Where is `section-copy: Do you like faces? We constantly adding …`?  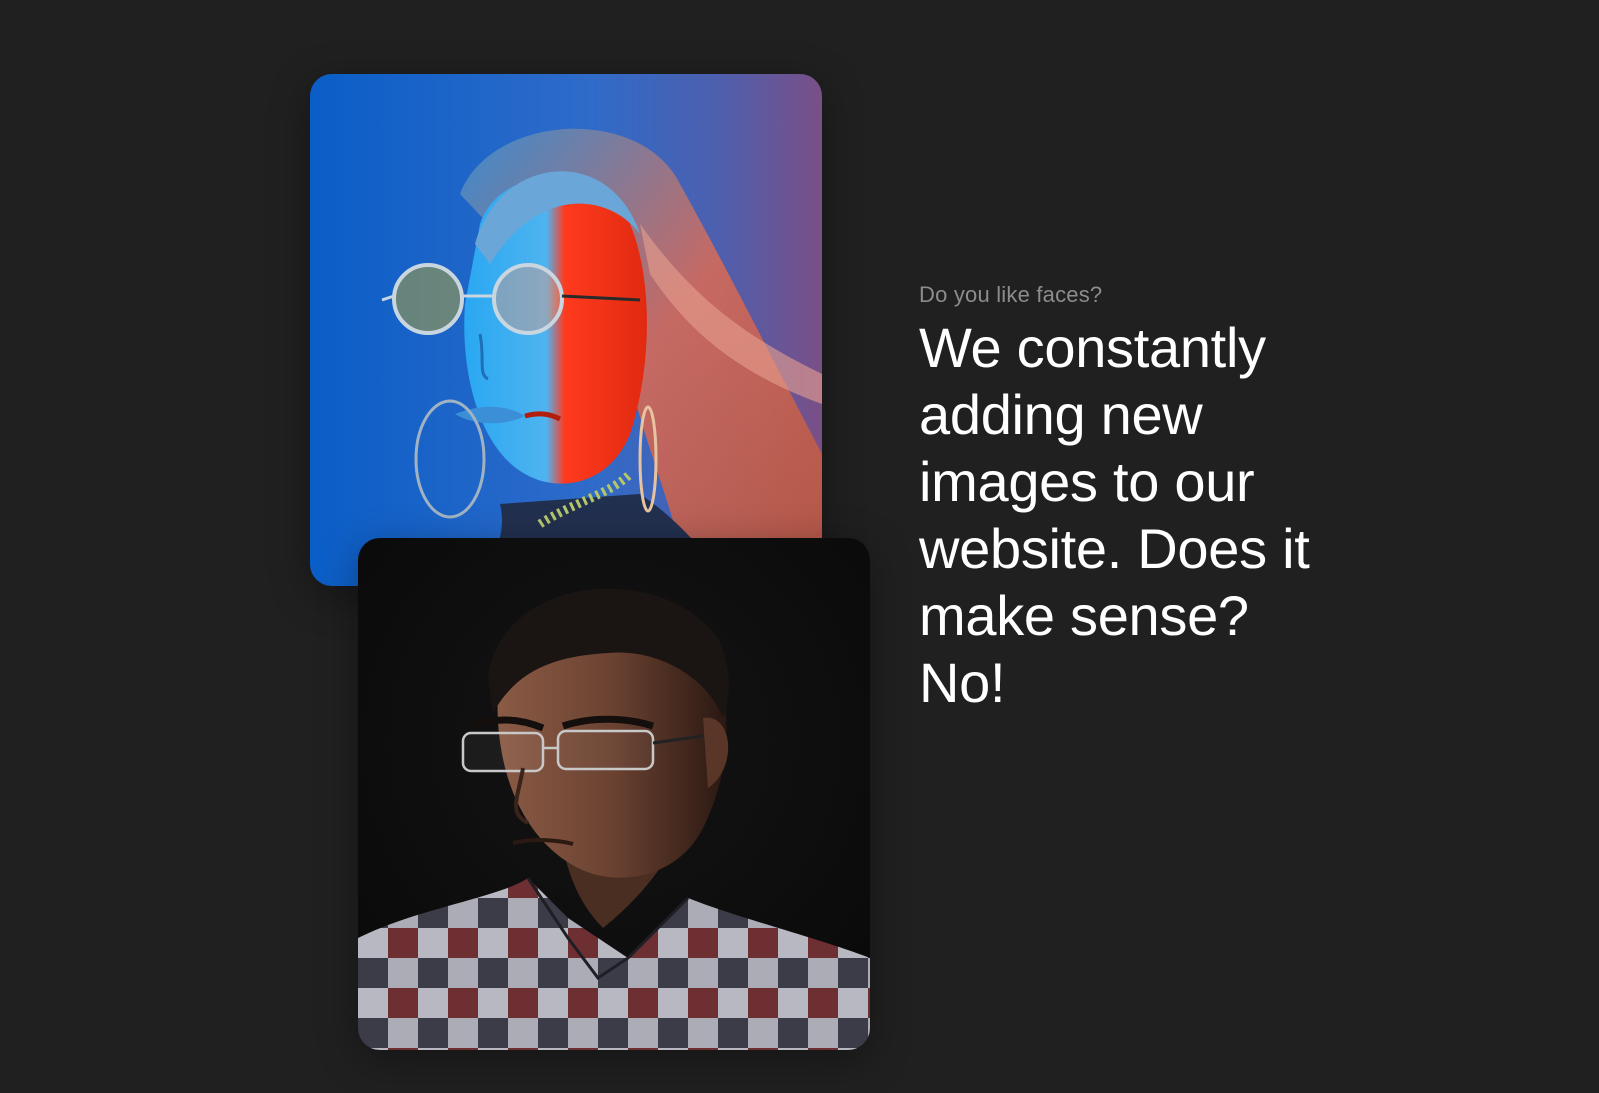 section-copy: Do you like faces? We constantly adding … is located at coordinates (1129, 499).